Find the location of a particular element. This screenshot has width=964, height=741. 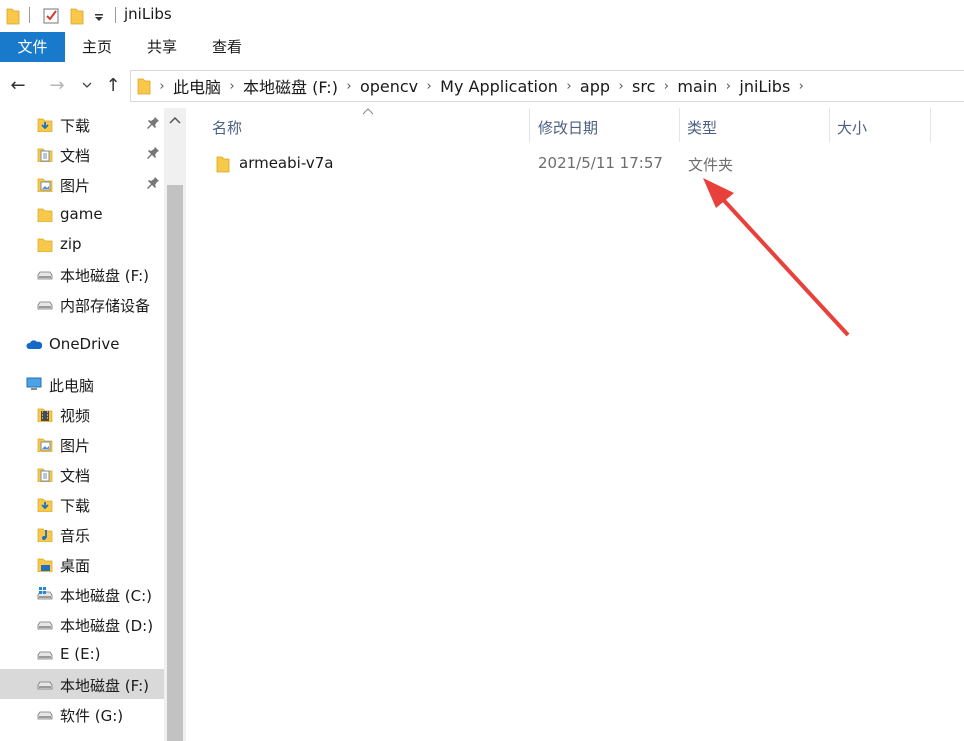

customize-dropdown-icon is located at coordinates (99, 16).